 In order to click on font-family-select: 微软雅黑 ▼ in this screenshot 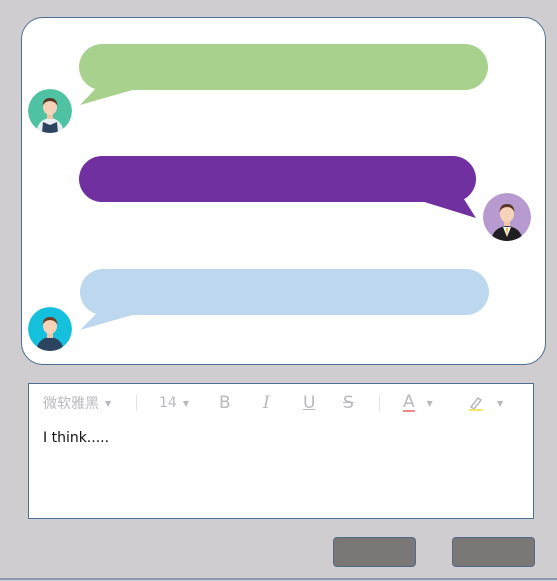, I will do `click(77, 403)`.